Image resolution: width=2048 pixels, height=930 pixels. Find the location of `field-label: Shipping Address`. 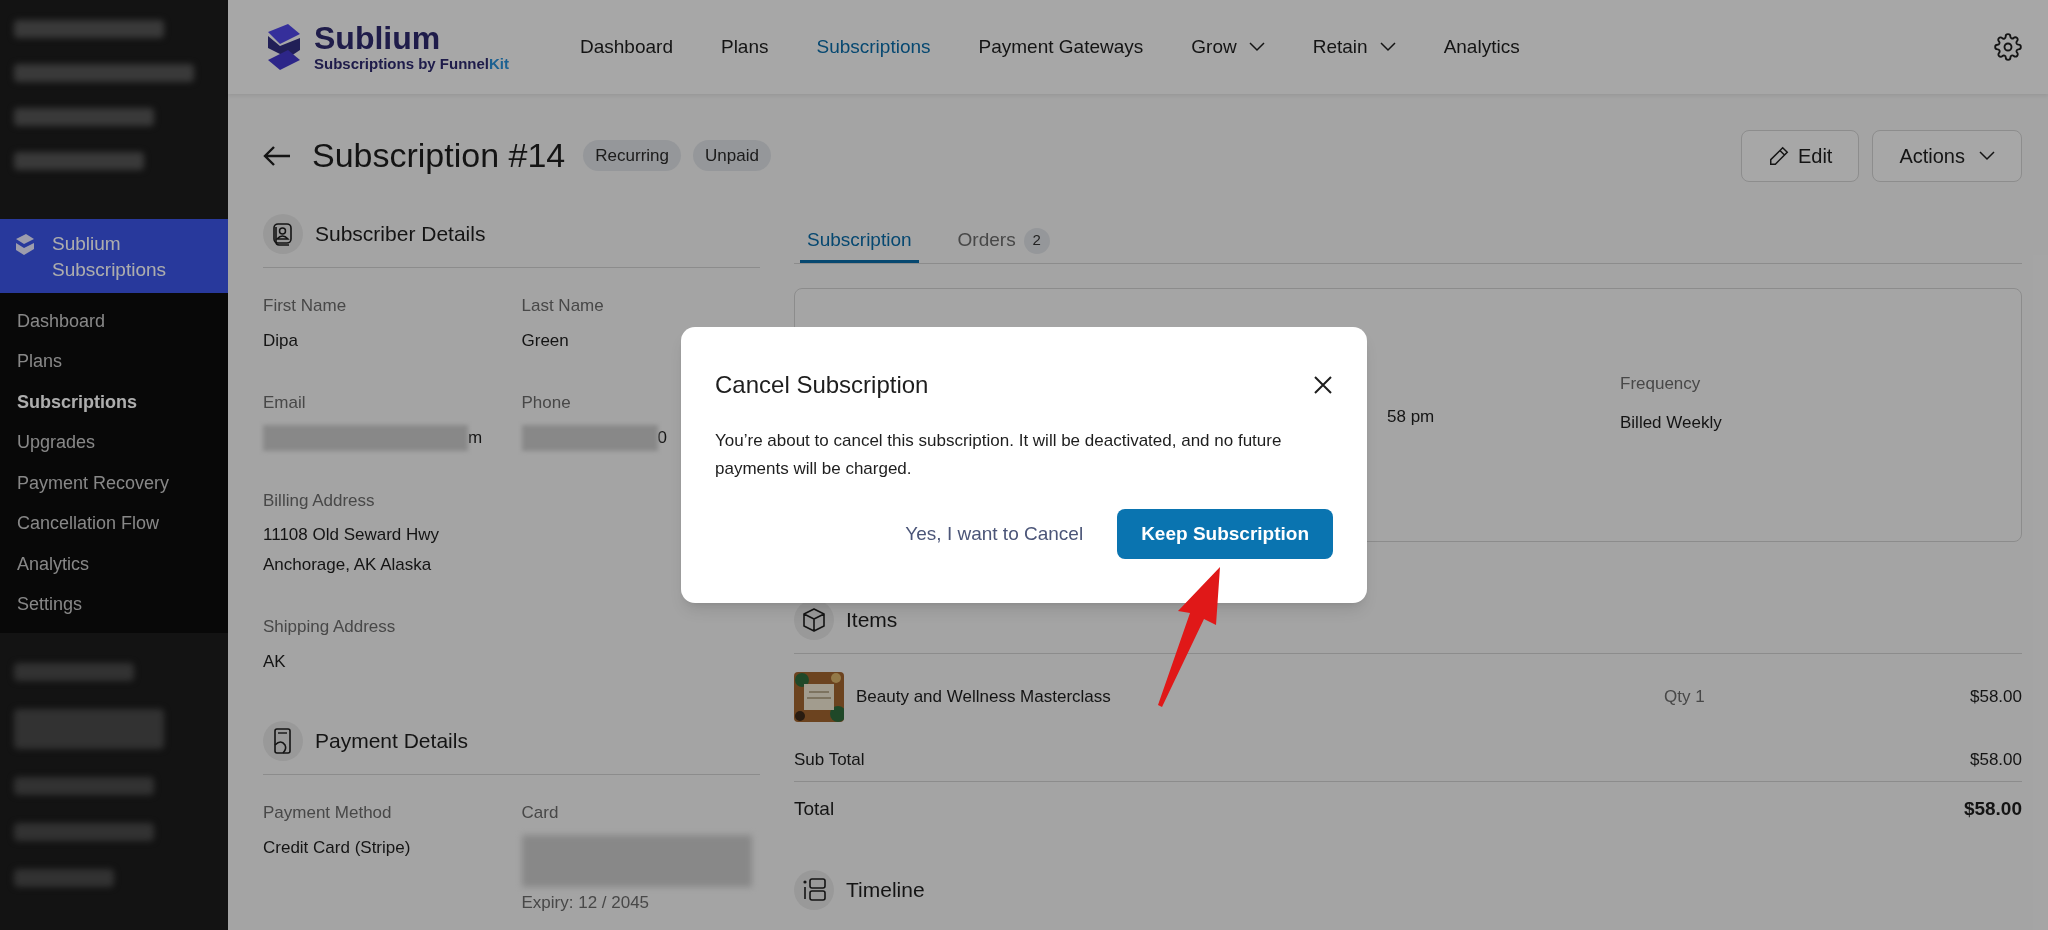

field-label: Shipping Address is located at coordinates (329, 627).